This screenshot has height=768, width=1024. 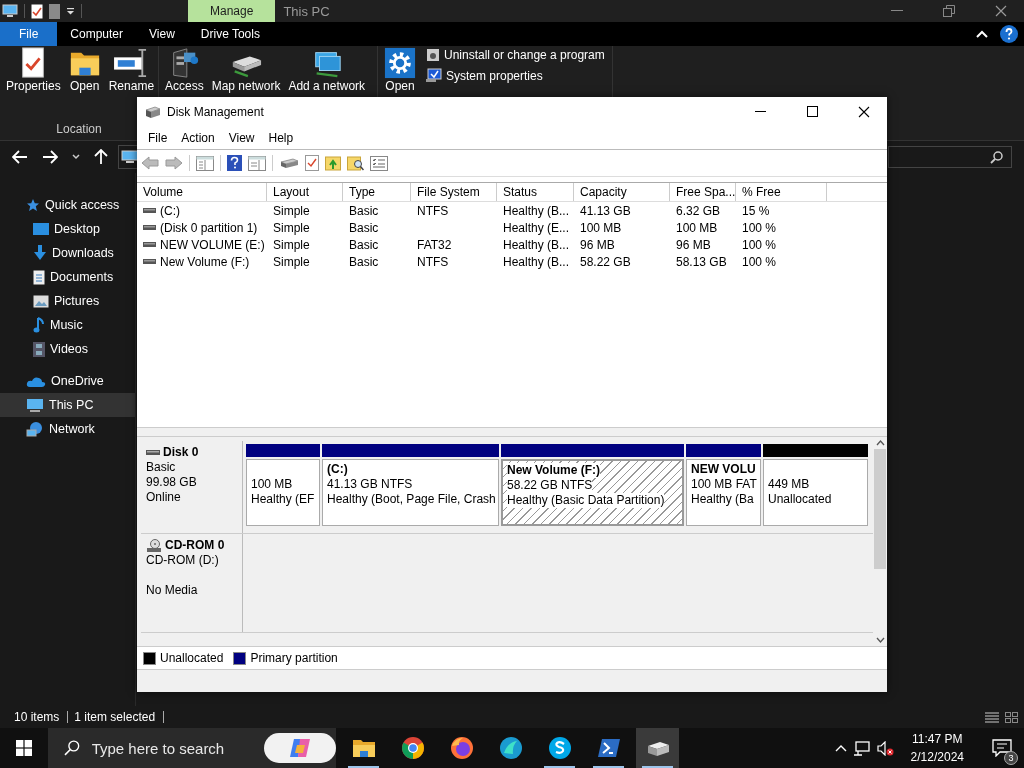 What do you see at coordinates (840, 748) in the screenshot?
I see `caret-up-icon` at bounding box center [840, 748].